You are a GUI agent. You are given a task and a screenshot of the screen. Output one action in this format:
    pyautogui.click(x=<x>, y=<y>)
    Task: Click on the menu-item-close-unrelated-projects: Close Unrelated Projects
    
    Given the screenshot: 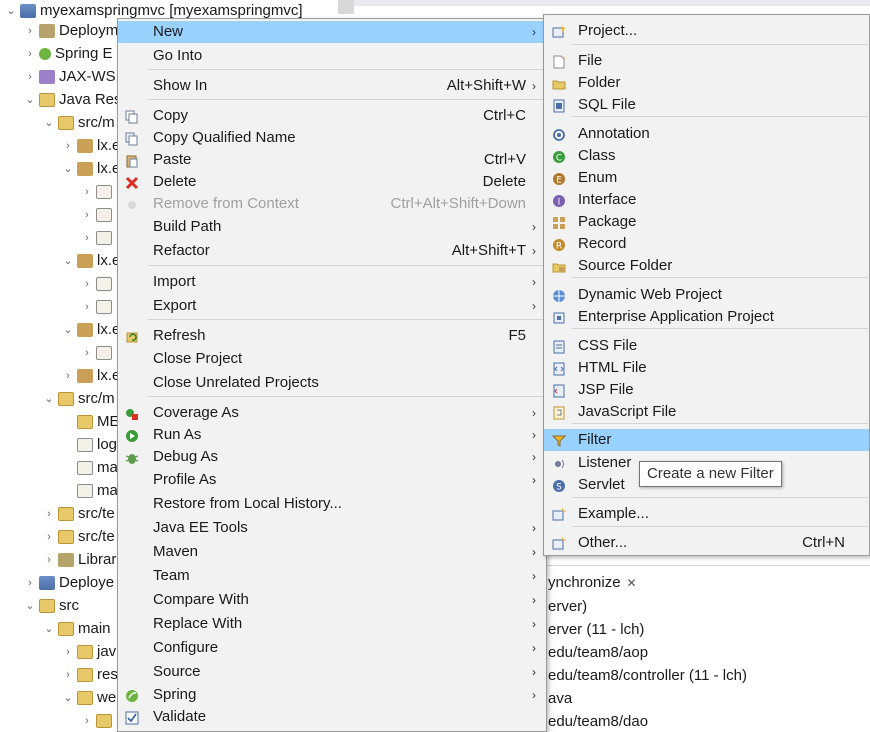 What is the action you would take?
    pyautogui.click(x=332, y=383)
    